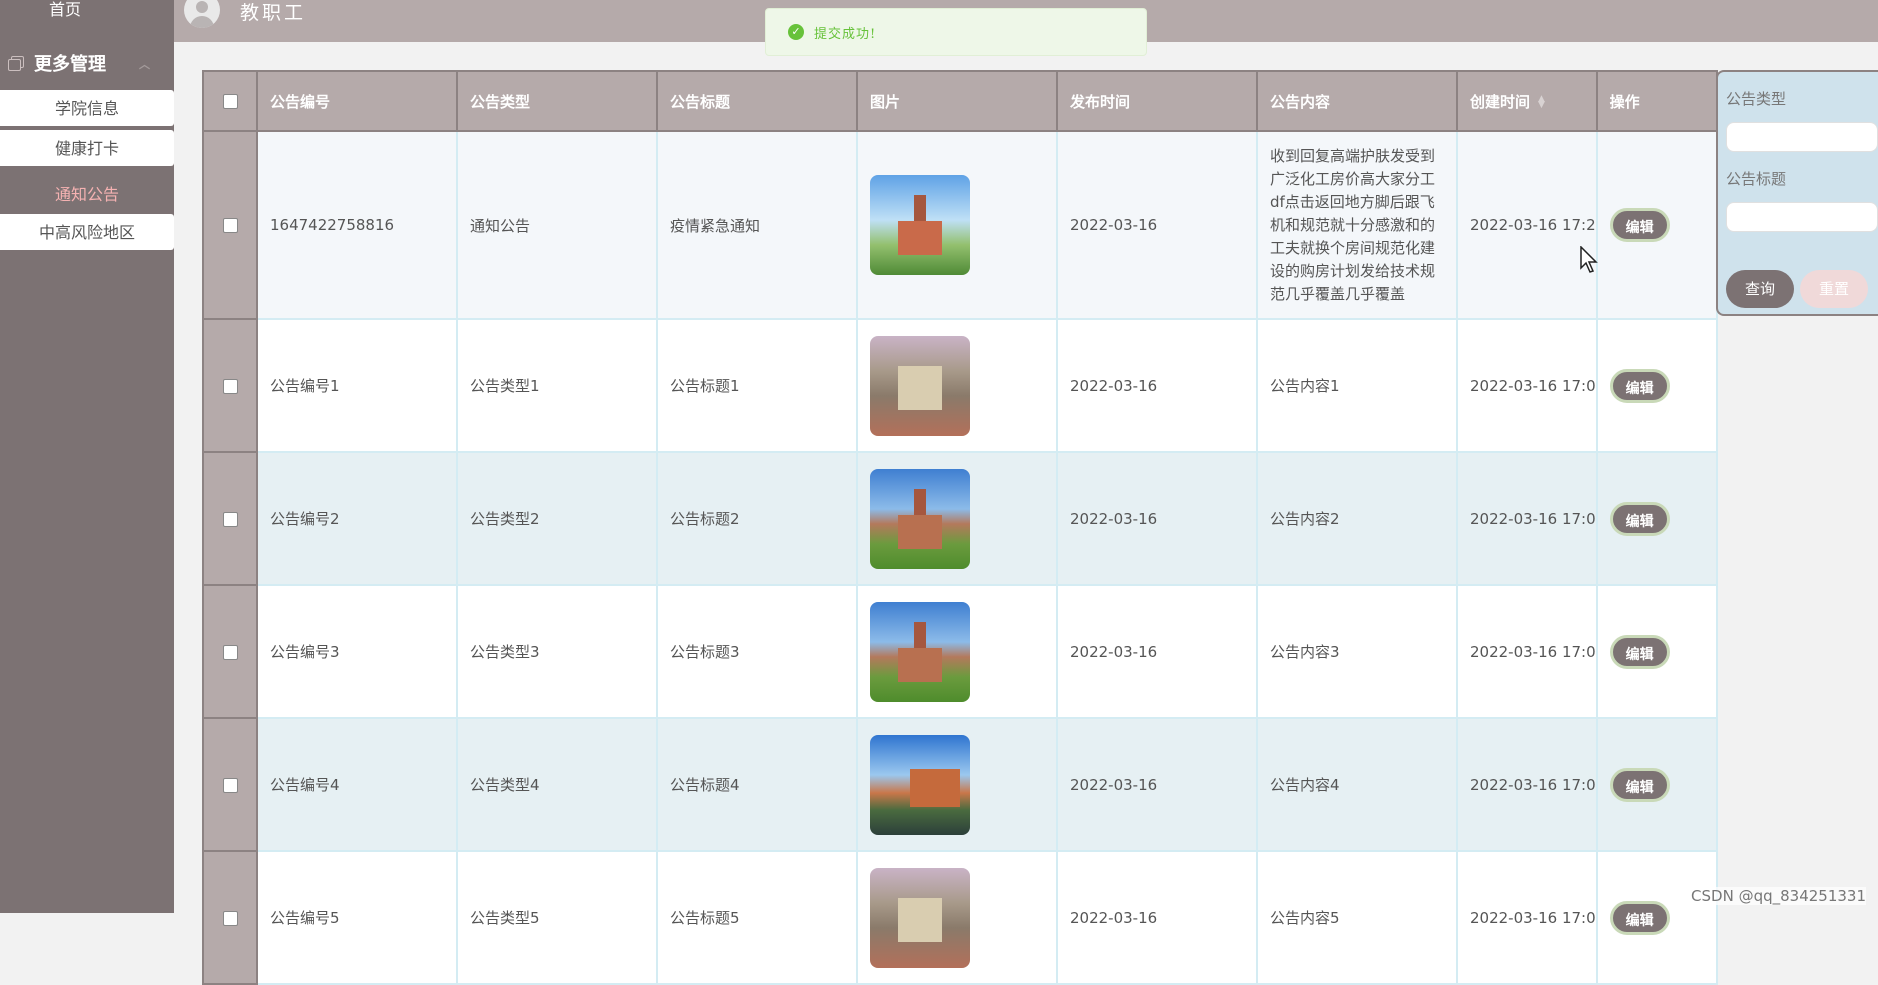 This screenshot has height=985, width=1878. I want to click on cell-content: 公告内容2, so click(1357, 518).